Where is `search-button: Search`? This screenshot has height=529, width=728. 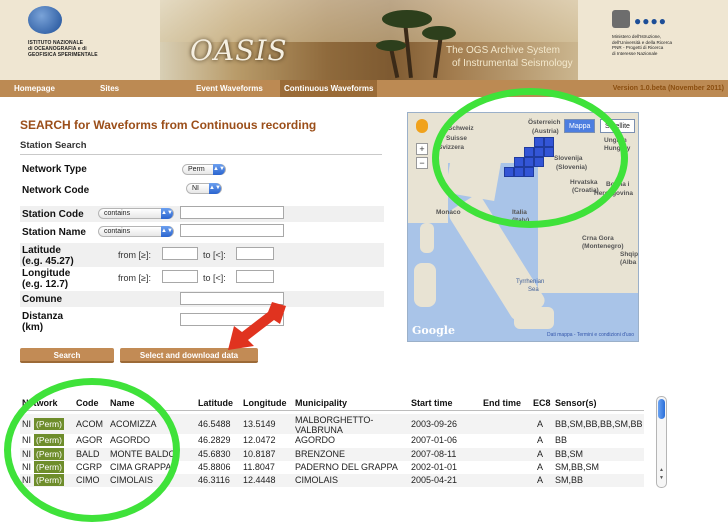 search-button: Search is located at coordinates (67, 355).